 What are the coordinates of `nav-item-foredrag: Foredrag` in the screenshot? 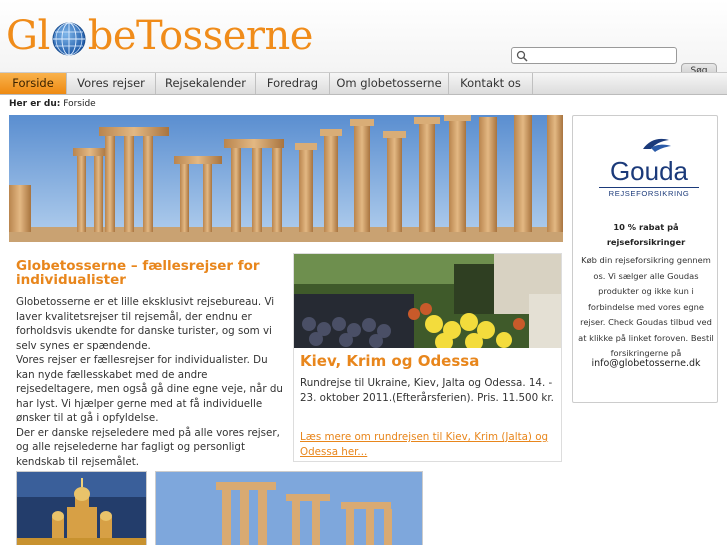 It's located at (293, 83).